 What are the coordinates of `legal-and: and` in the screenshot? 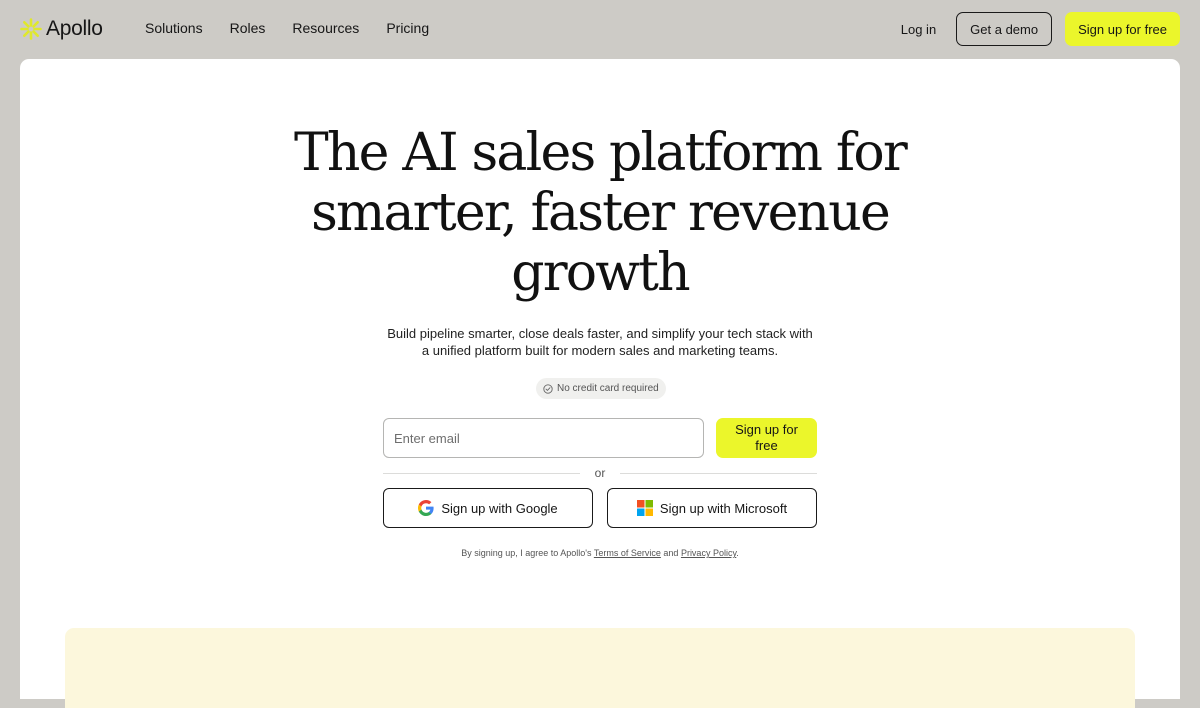 It's located at (671, 553).